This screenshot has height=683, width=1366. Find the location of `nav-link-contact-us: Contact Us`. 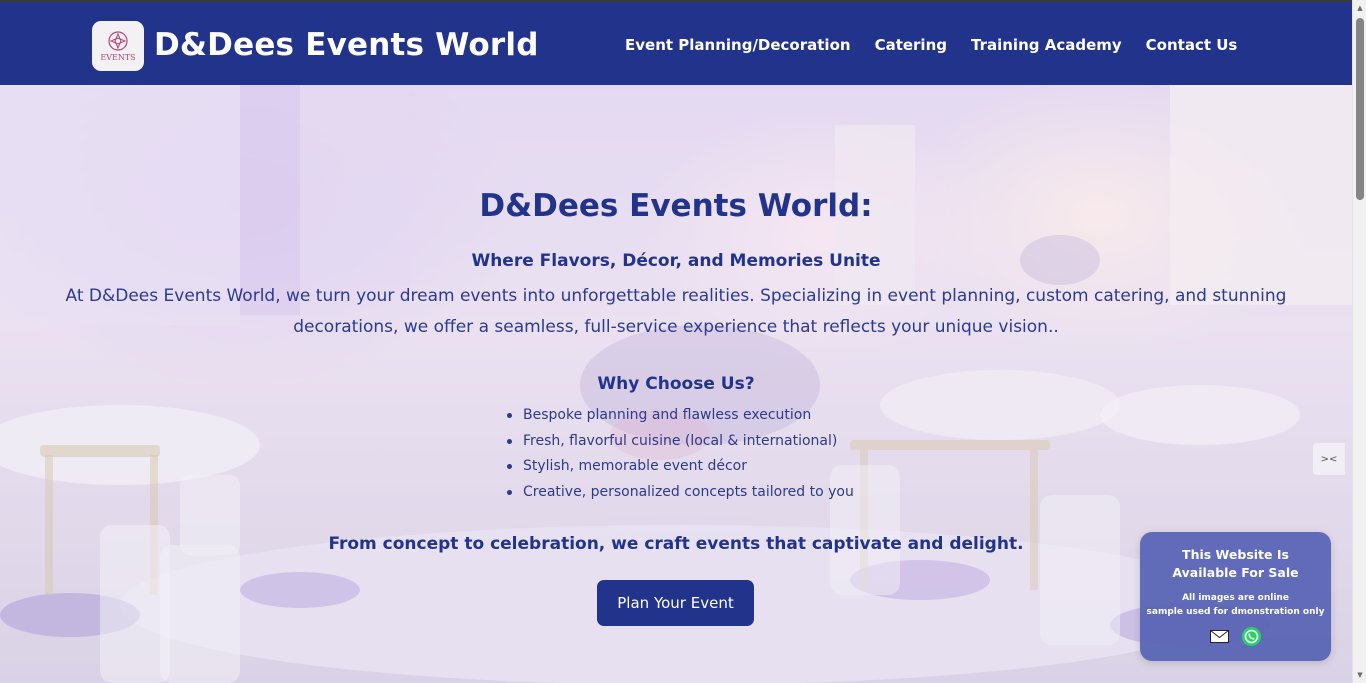

nav-link-contact-us: Contact Us is located at coordinates (1192, 45).